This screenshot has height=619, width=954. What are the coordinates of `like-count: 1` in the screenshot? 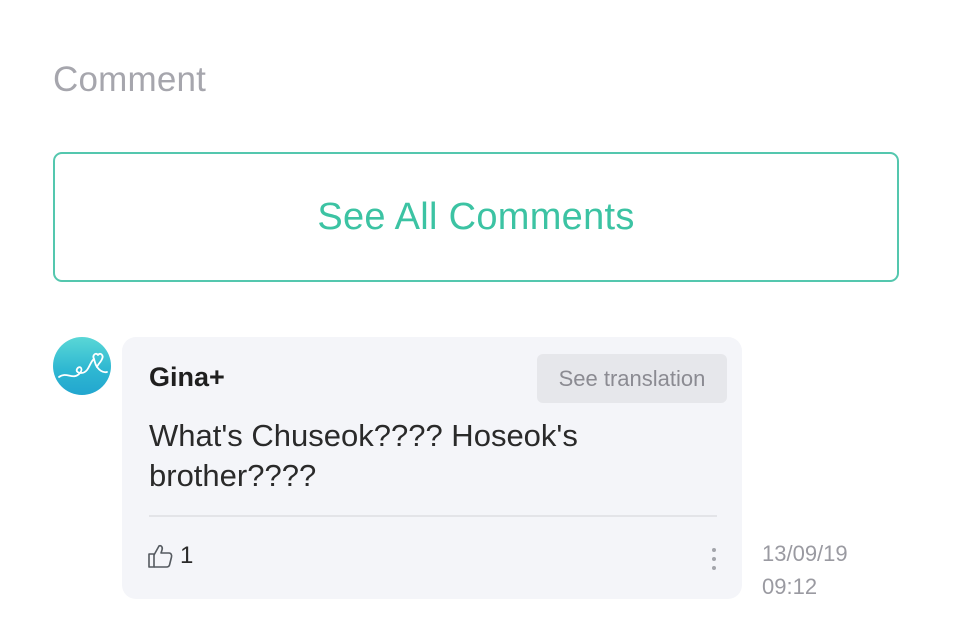 It's located at (187, 555).